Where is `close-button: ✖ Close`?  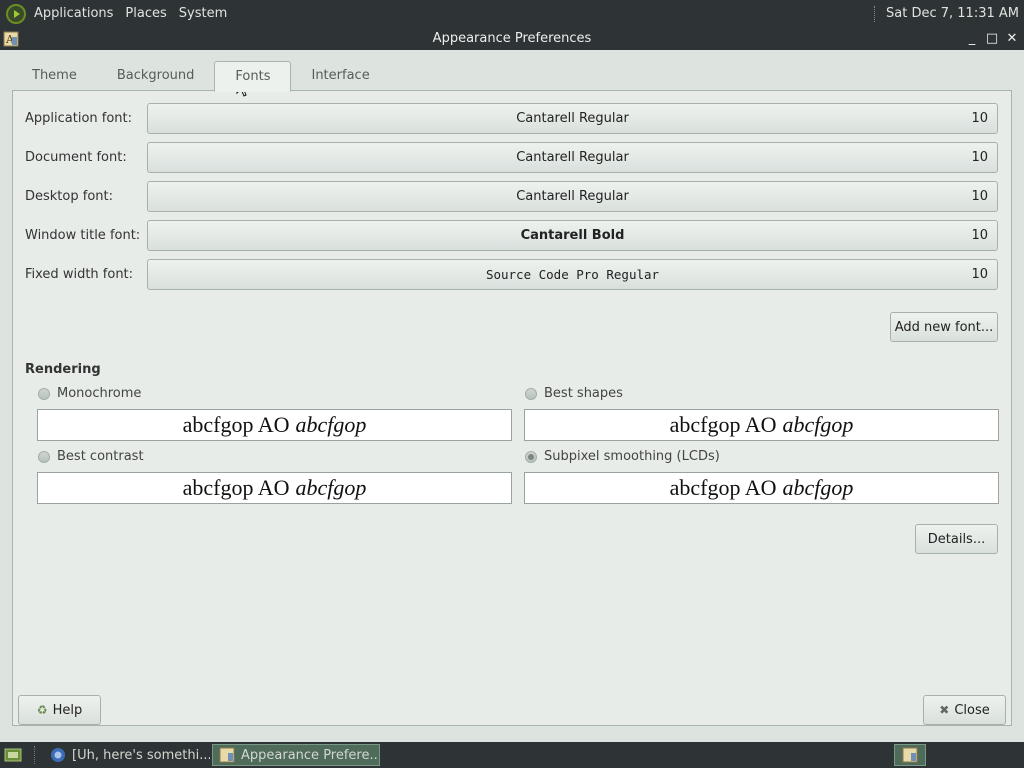 close-button: ✖ Close is located at coordinates (964, 710).